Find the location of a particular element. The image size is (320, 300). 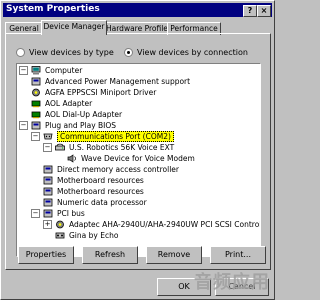

tree-item-com2: − Communications Port (COM2) is located at coordinates (102, 136).